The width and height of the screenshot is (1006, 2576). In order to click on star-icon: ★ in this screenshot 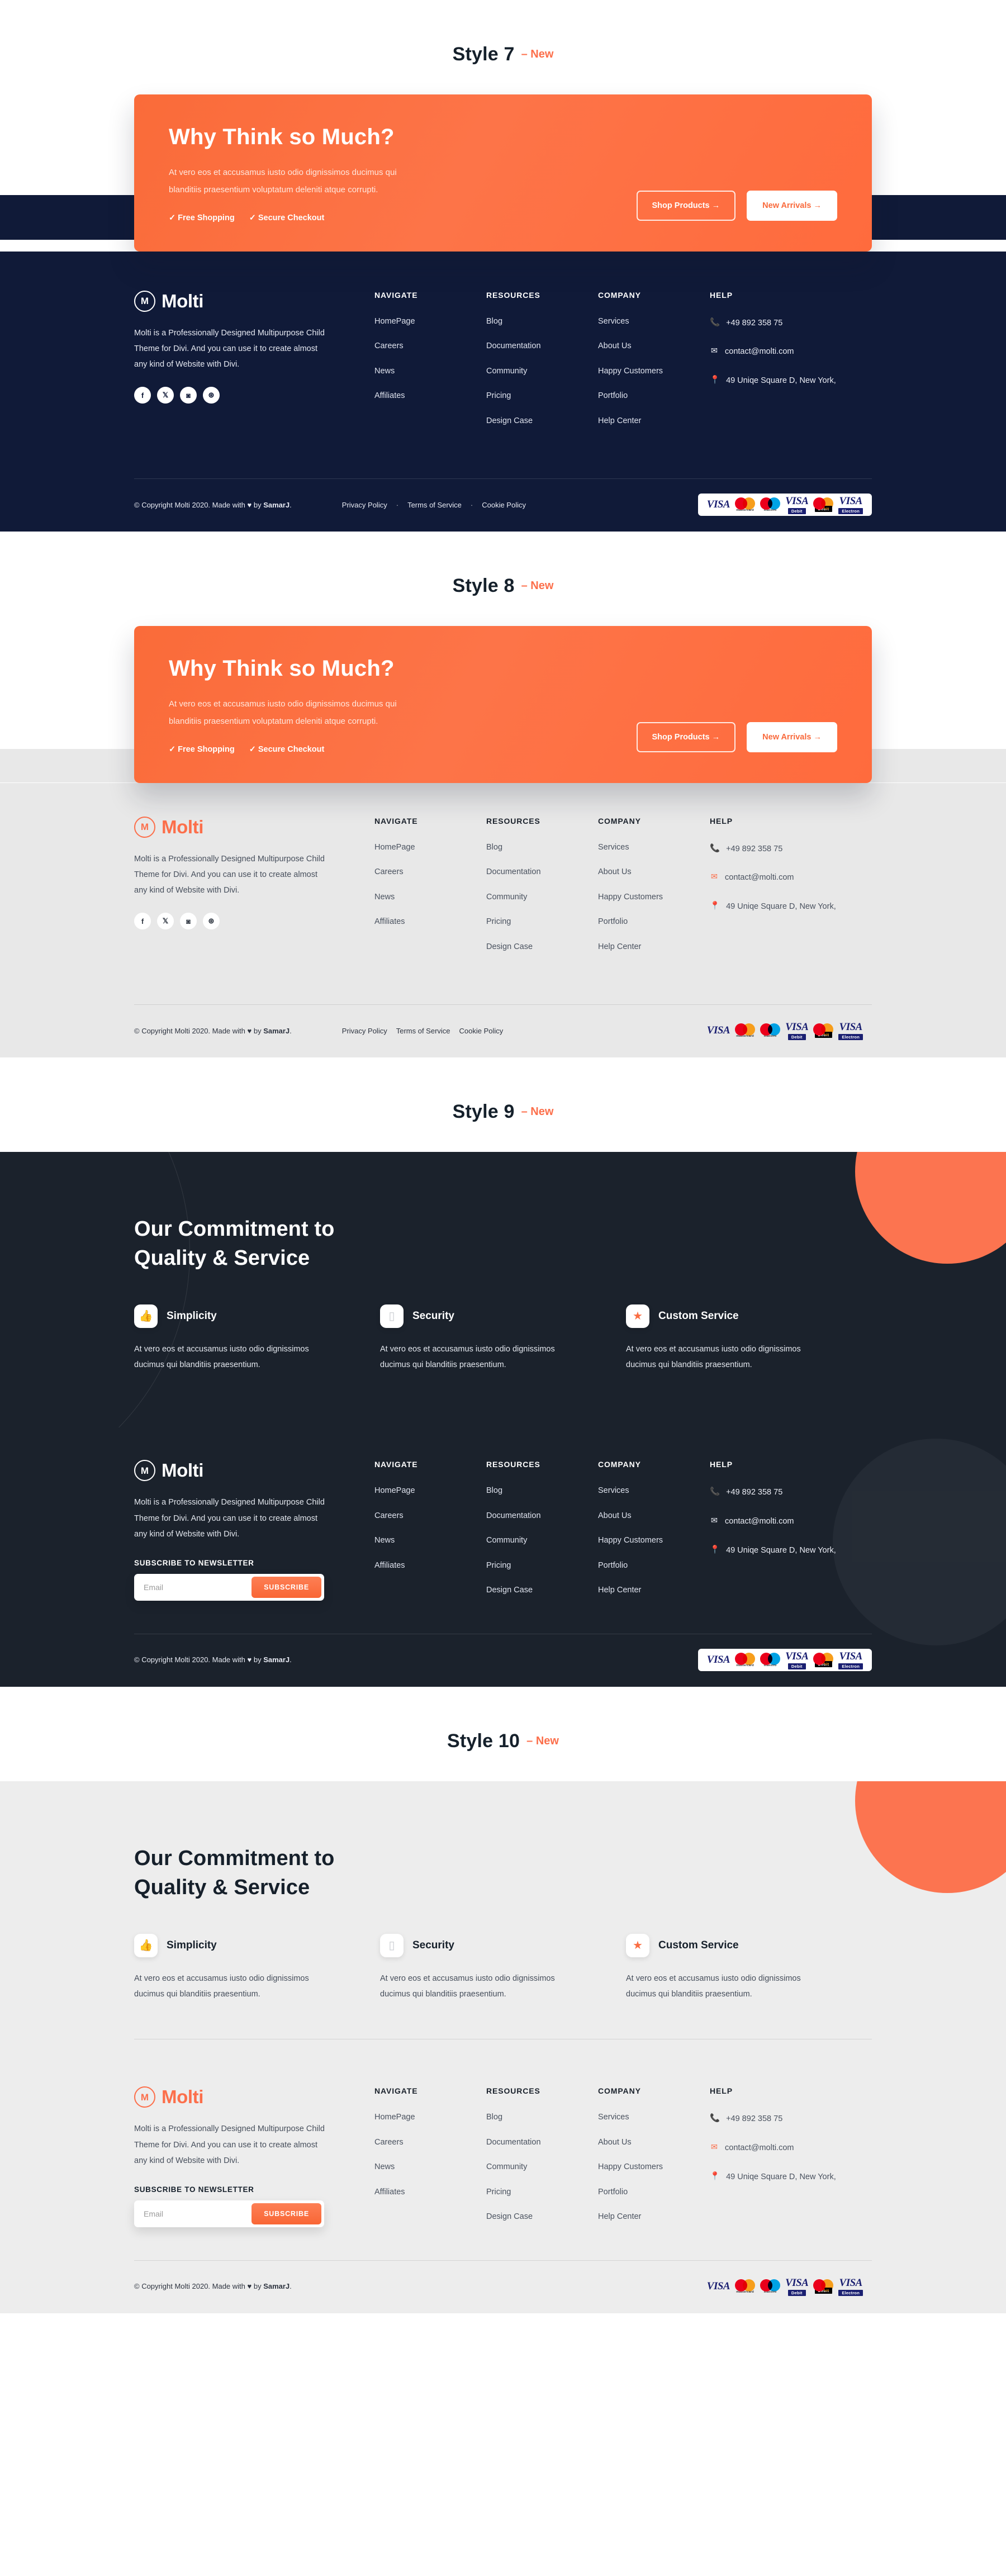, I will do `click(637, 1316)`.